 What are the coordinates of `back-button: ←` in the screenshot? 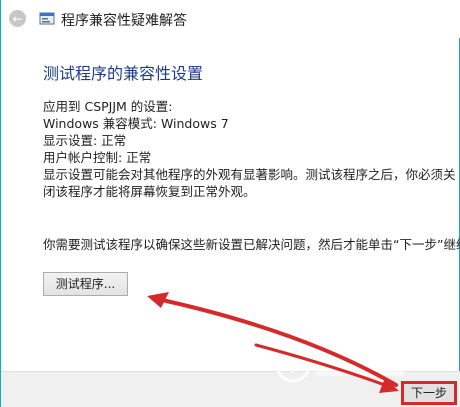 It's located at (17, 18).